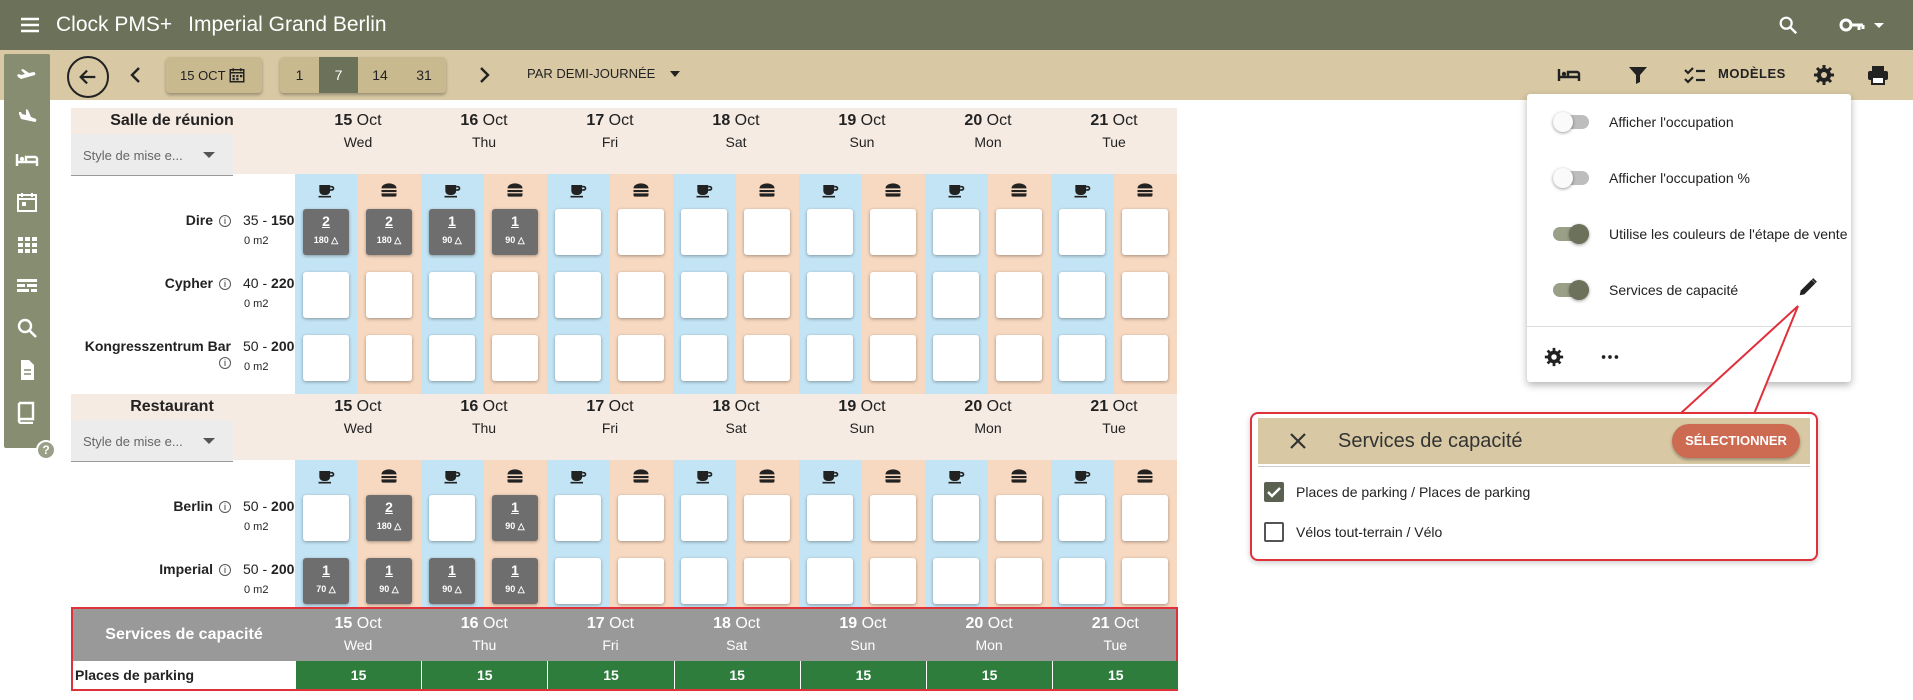 The image size is (1913, 700). What do you see at coordinates (1643, 122) in the screenshot?
I see `menu-option: Afficher l'occupation` at bounding box center [1643, 122].